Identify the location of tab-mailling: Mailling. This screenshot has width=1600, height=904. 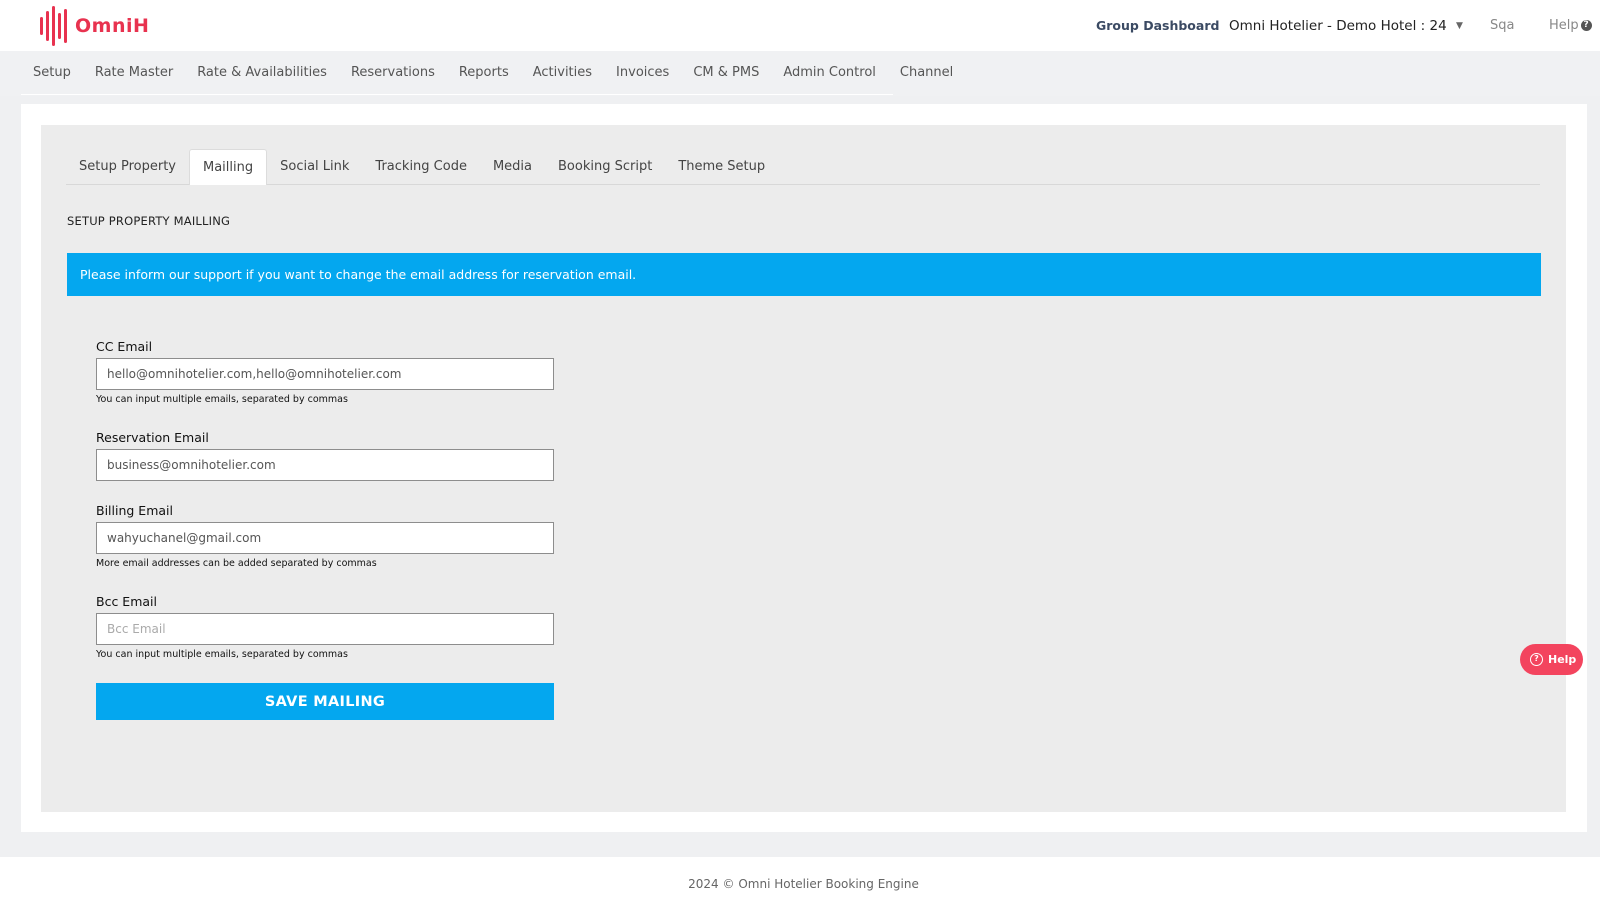
(228, 167).